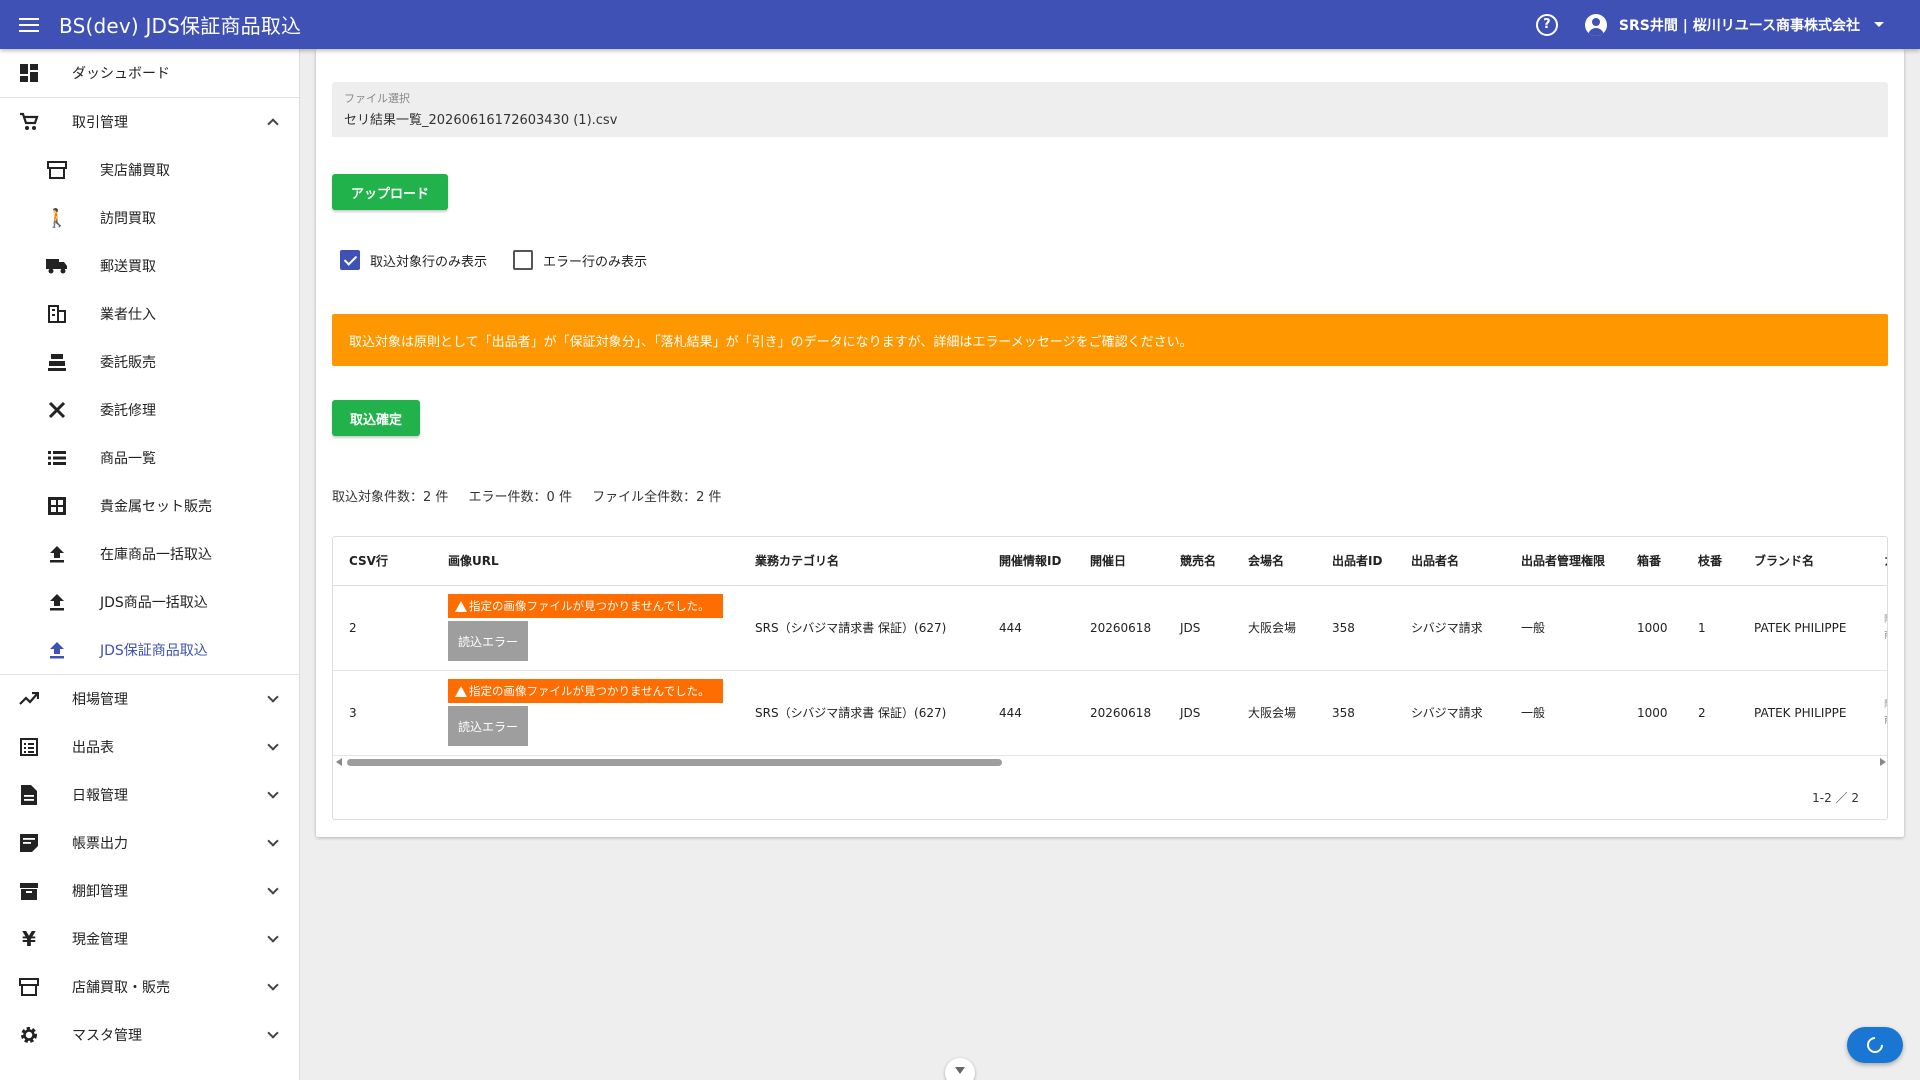  I want to click on chevron-up-icon, so click(273, 124).